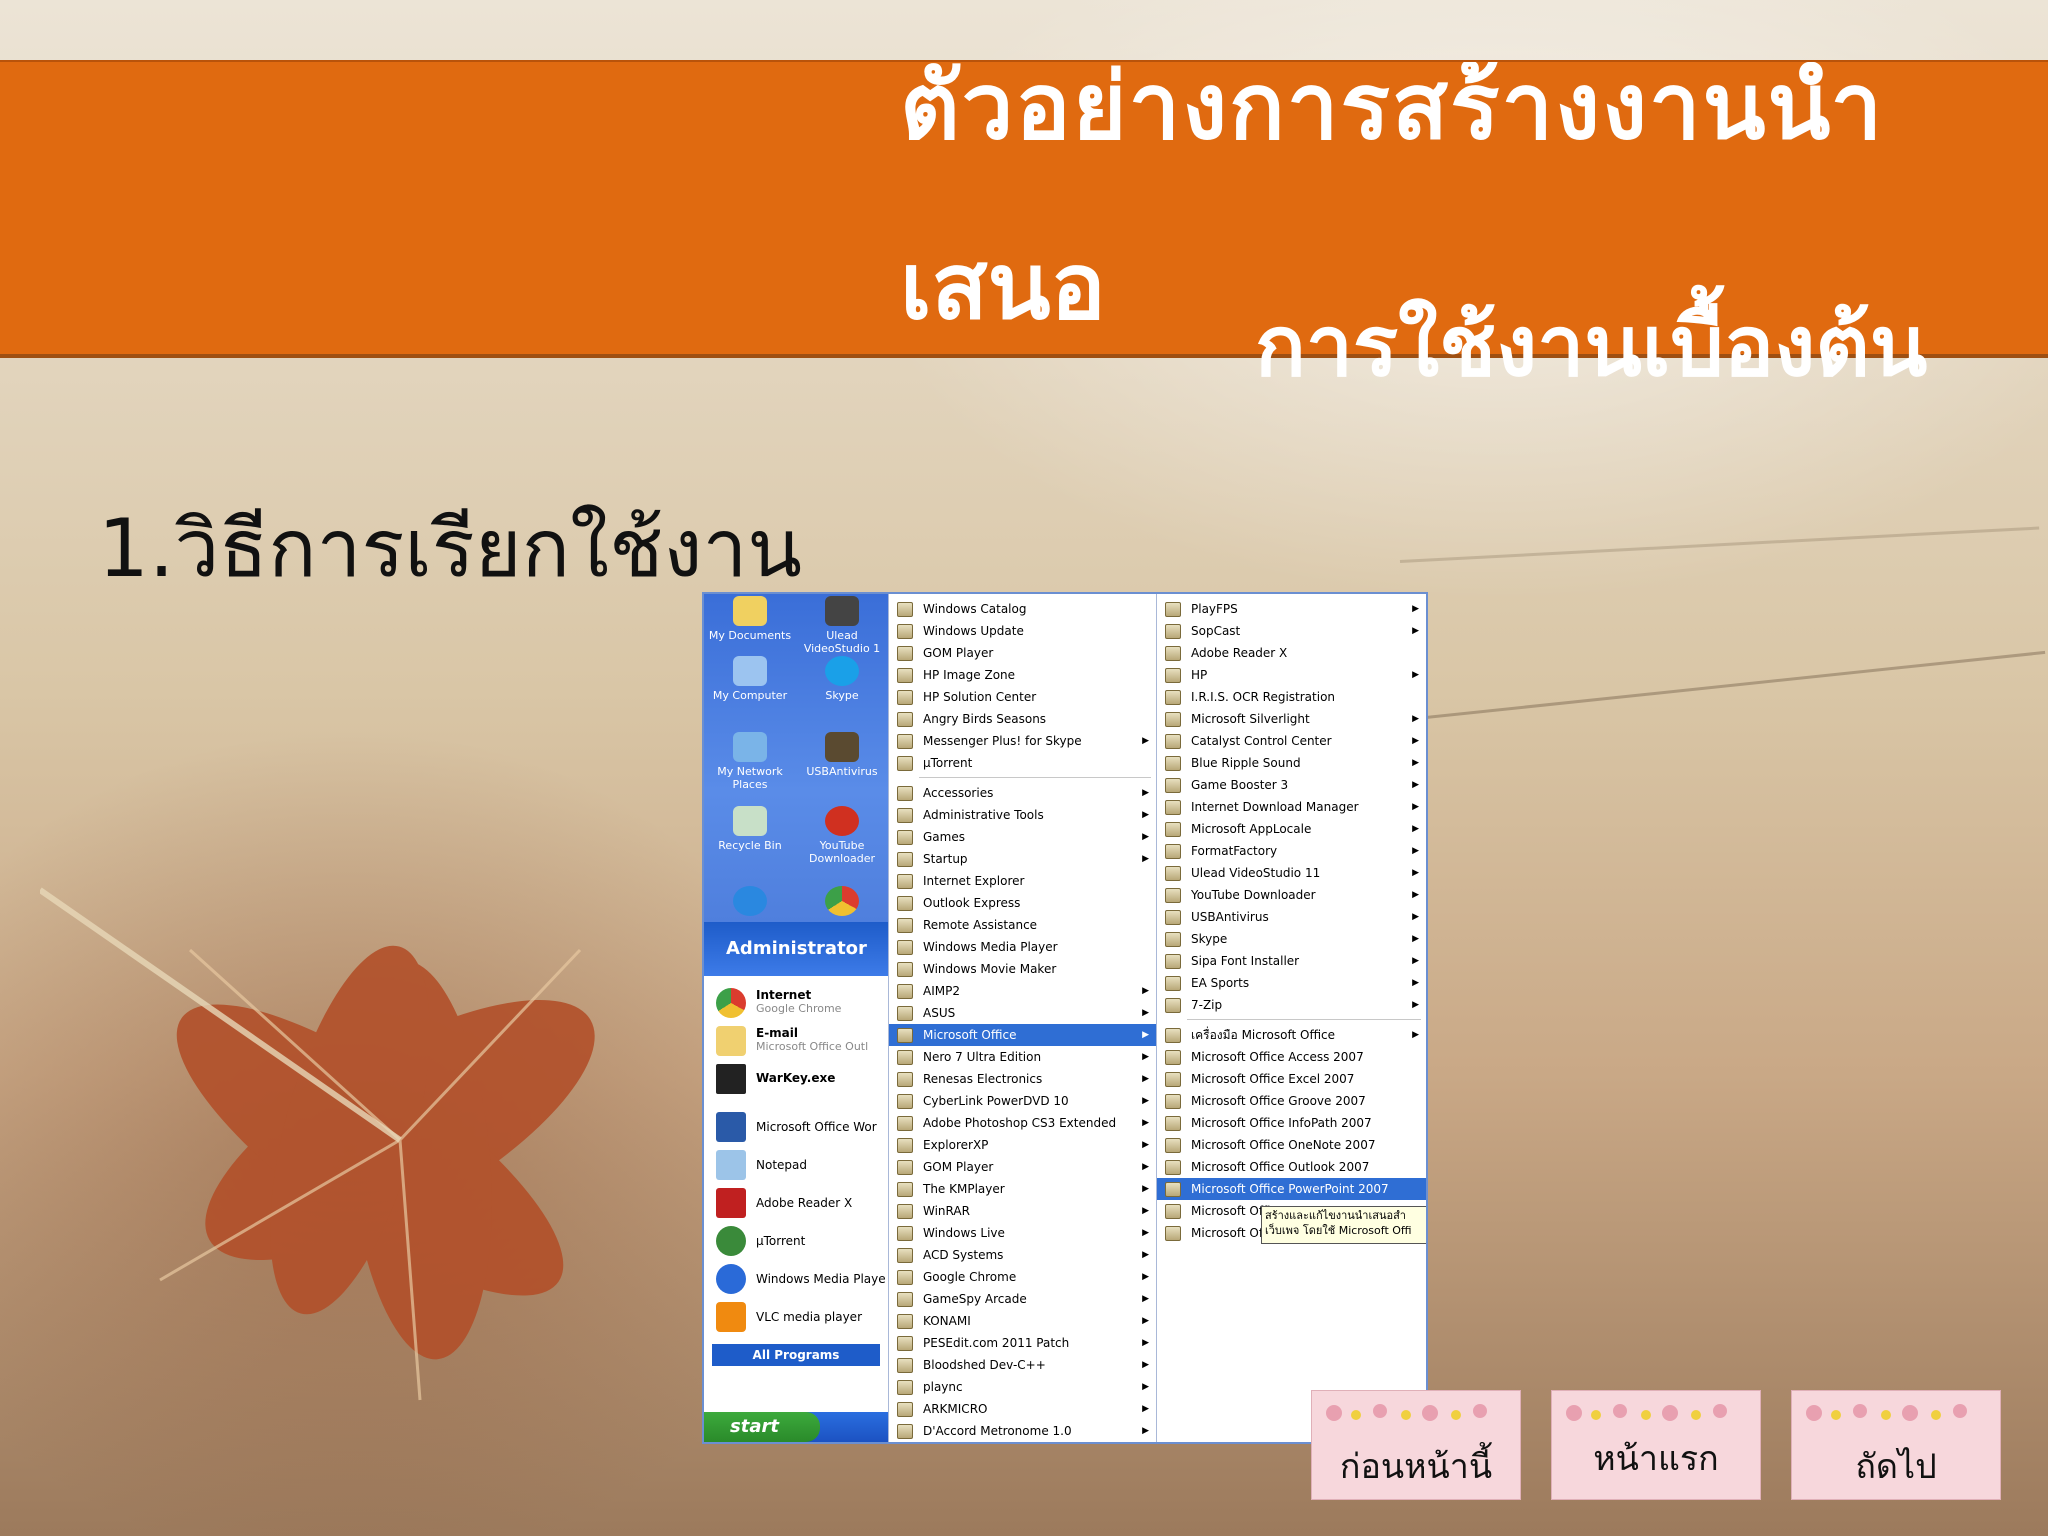  What do you see at coordinates (1291, 1145) in the screenshot?
I see `office-menu-item: Microsoft Office OneNote 2007` at bounding box center [1291, 1145].